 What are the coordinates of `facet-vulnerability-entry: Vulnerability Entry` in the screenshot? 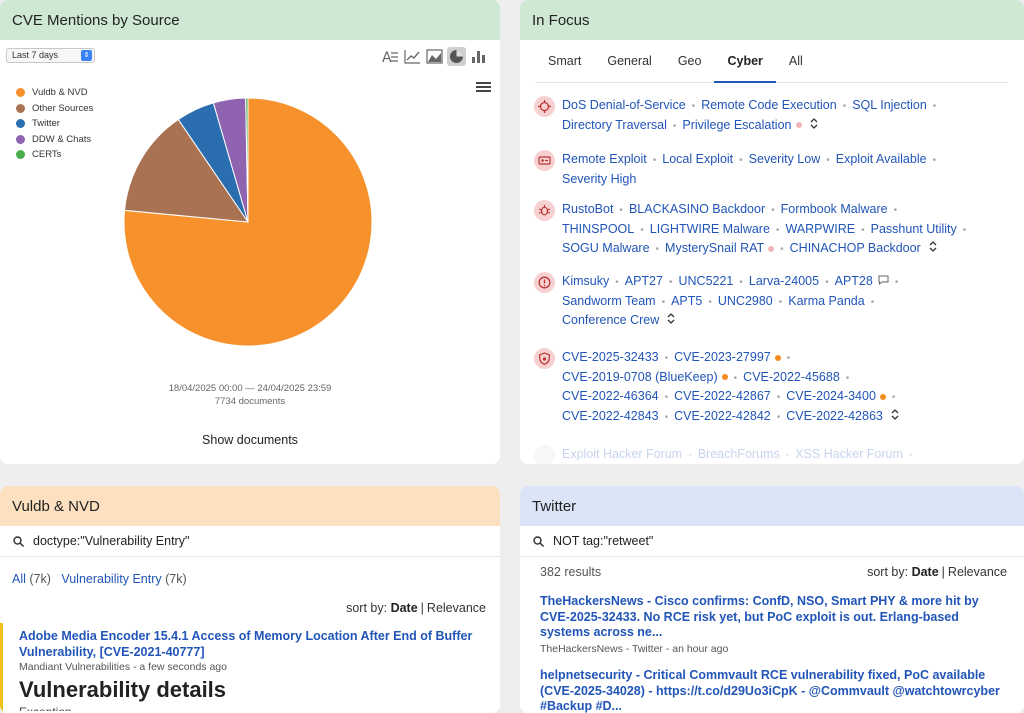 It's located at (111, 579).